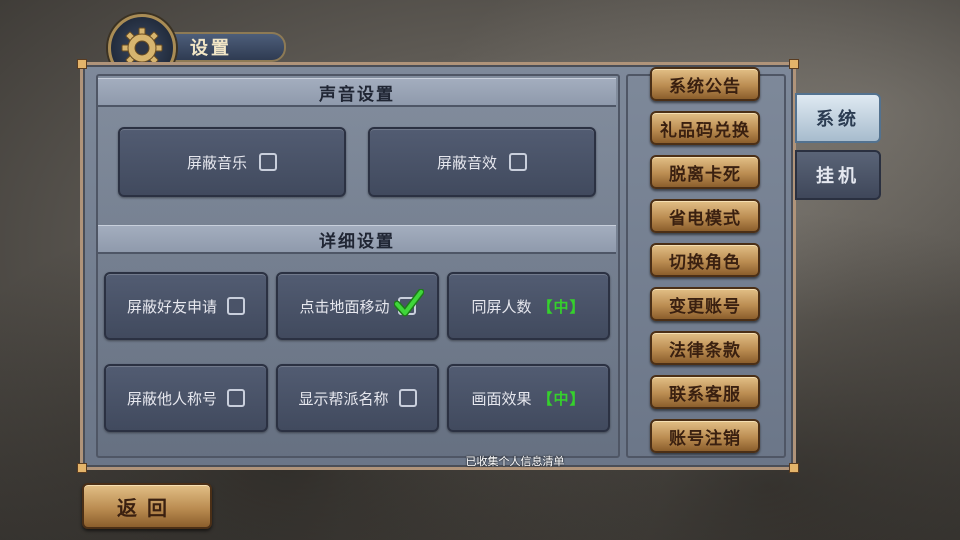  What do you see at coordinates (147, 506) in the screenshot?
I see `back-button: 返回` at bounding box center [147, 506].